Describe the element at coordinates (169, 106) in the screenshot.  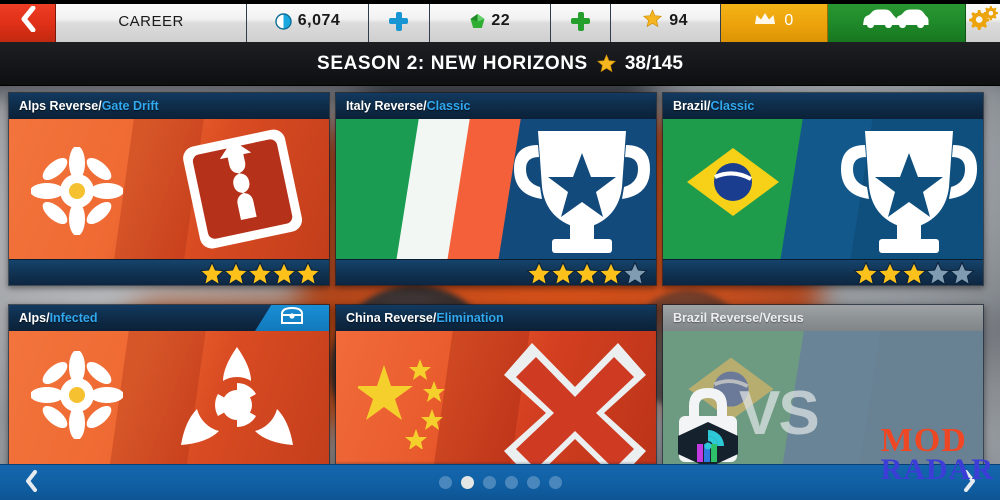
I see `event-card-header: Alps Reverse/Gate Drift` at that location.